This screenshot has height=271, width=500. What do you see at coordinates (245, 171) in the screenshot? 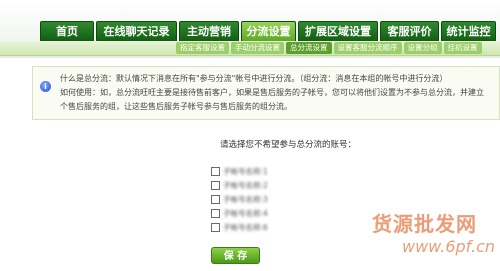
I see `account-label: 子帐号名称:1` at bounding box center [245, 171].